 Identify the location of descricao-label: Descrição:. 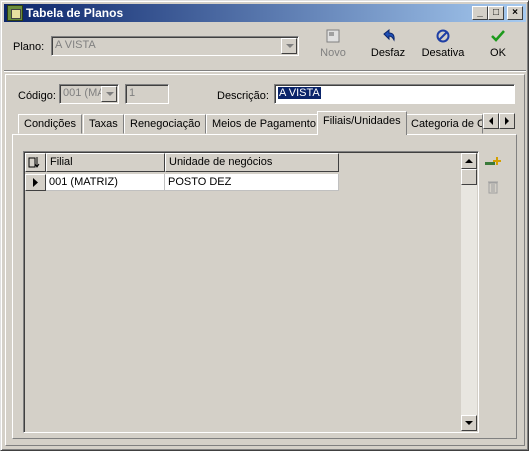
(243, 96).